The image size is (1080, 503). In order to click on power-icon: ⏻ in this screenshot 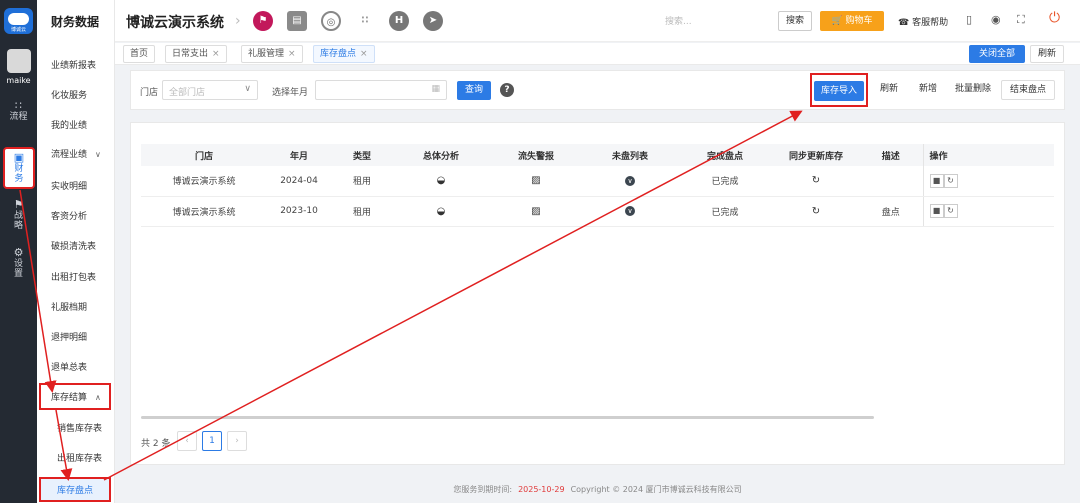, I will do `click(1054, 18)`.